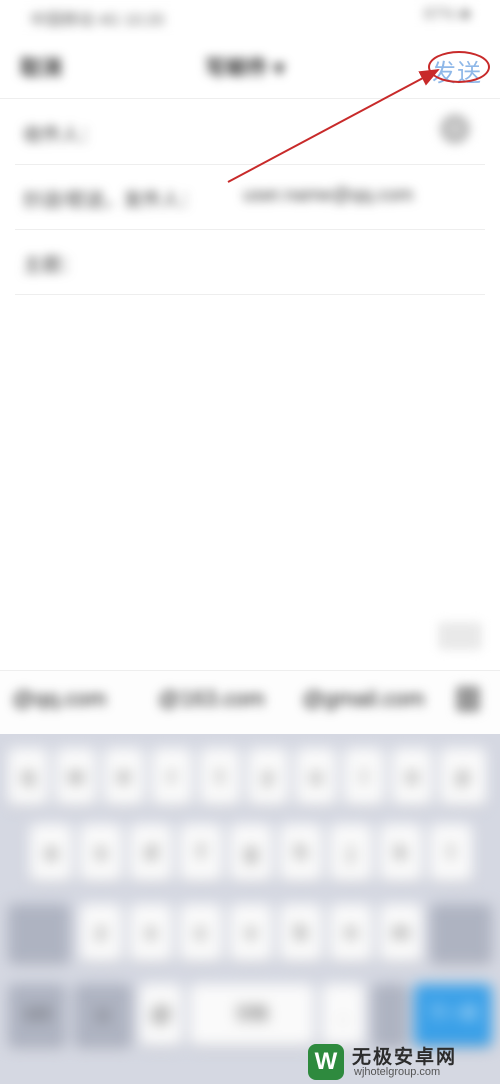 This screenshot has height=1084, width=500. Describe the element at coordinates (251, 933) in the screenshot. I see `key-v: v` at that location.